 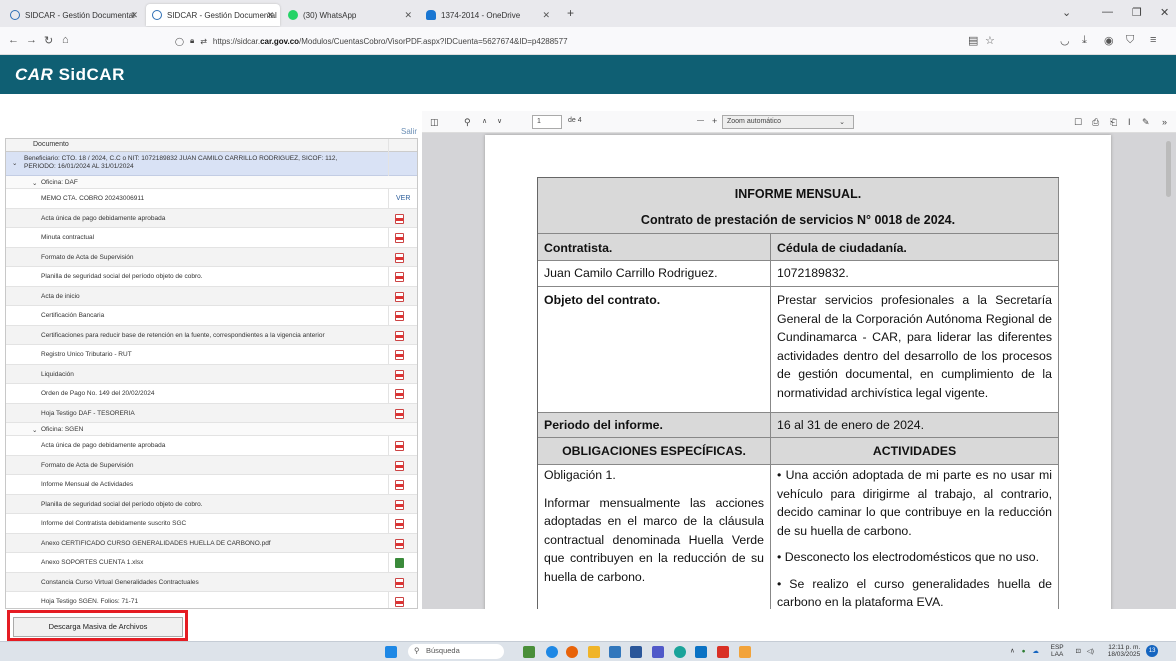 What do you see at coordinates (745, 652) in the screenshot?
I see `app-icon` at bounding box center [745, 652].